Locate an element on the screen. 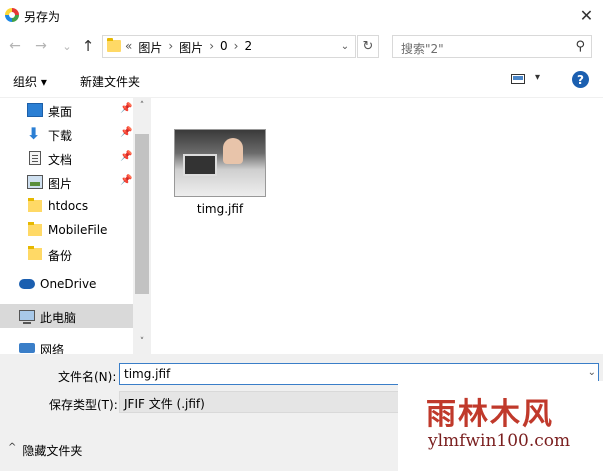 Image resolution: width=603 pixels, height=471 pixels. sidebar-item-pictures: 图片 📌 is located at coordinates (66, 182).